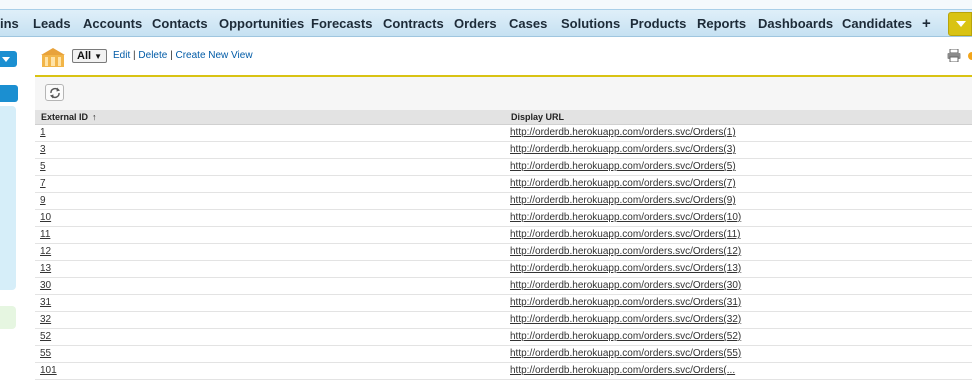  What do you see at coordinates (261, 23) in the screenshot?
I see `tab-opportunities: Opportunities` at bounding box center [261, 23].